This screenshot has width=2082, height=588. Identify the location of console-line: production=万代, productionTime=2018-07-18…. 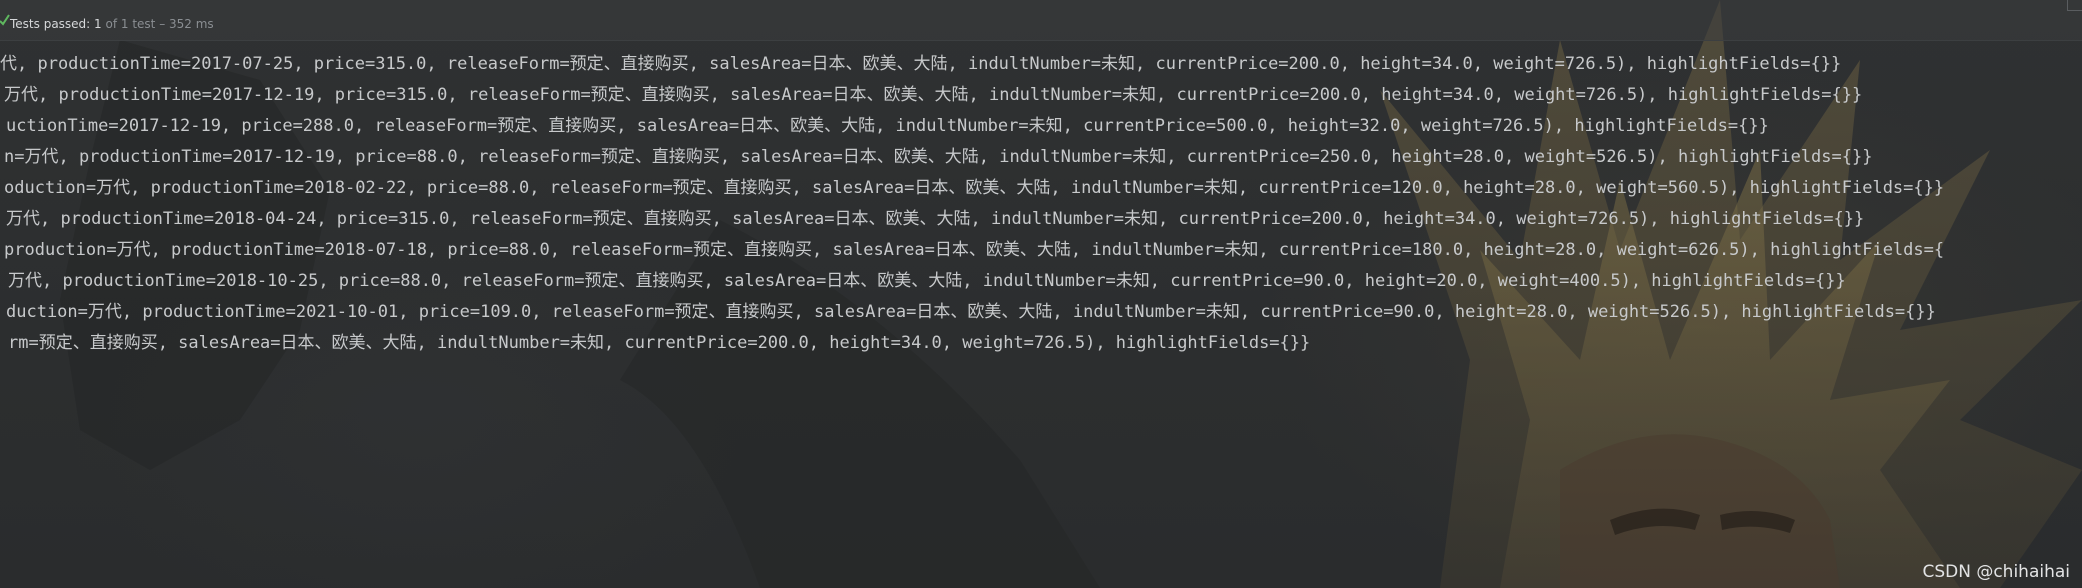
(974, 250).